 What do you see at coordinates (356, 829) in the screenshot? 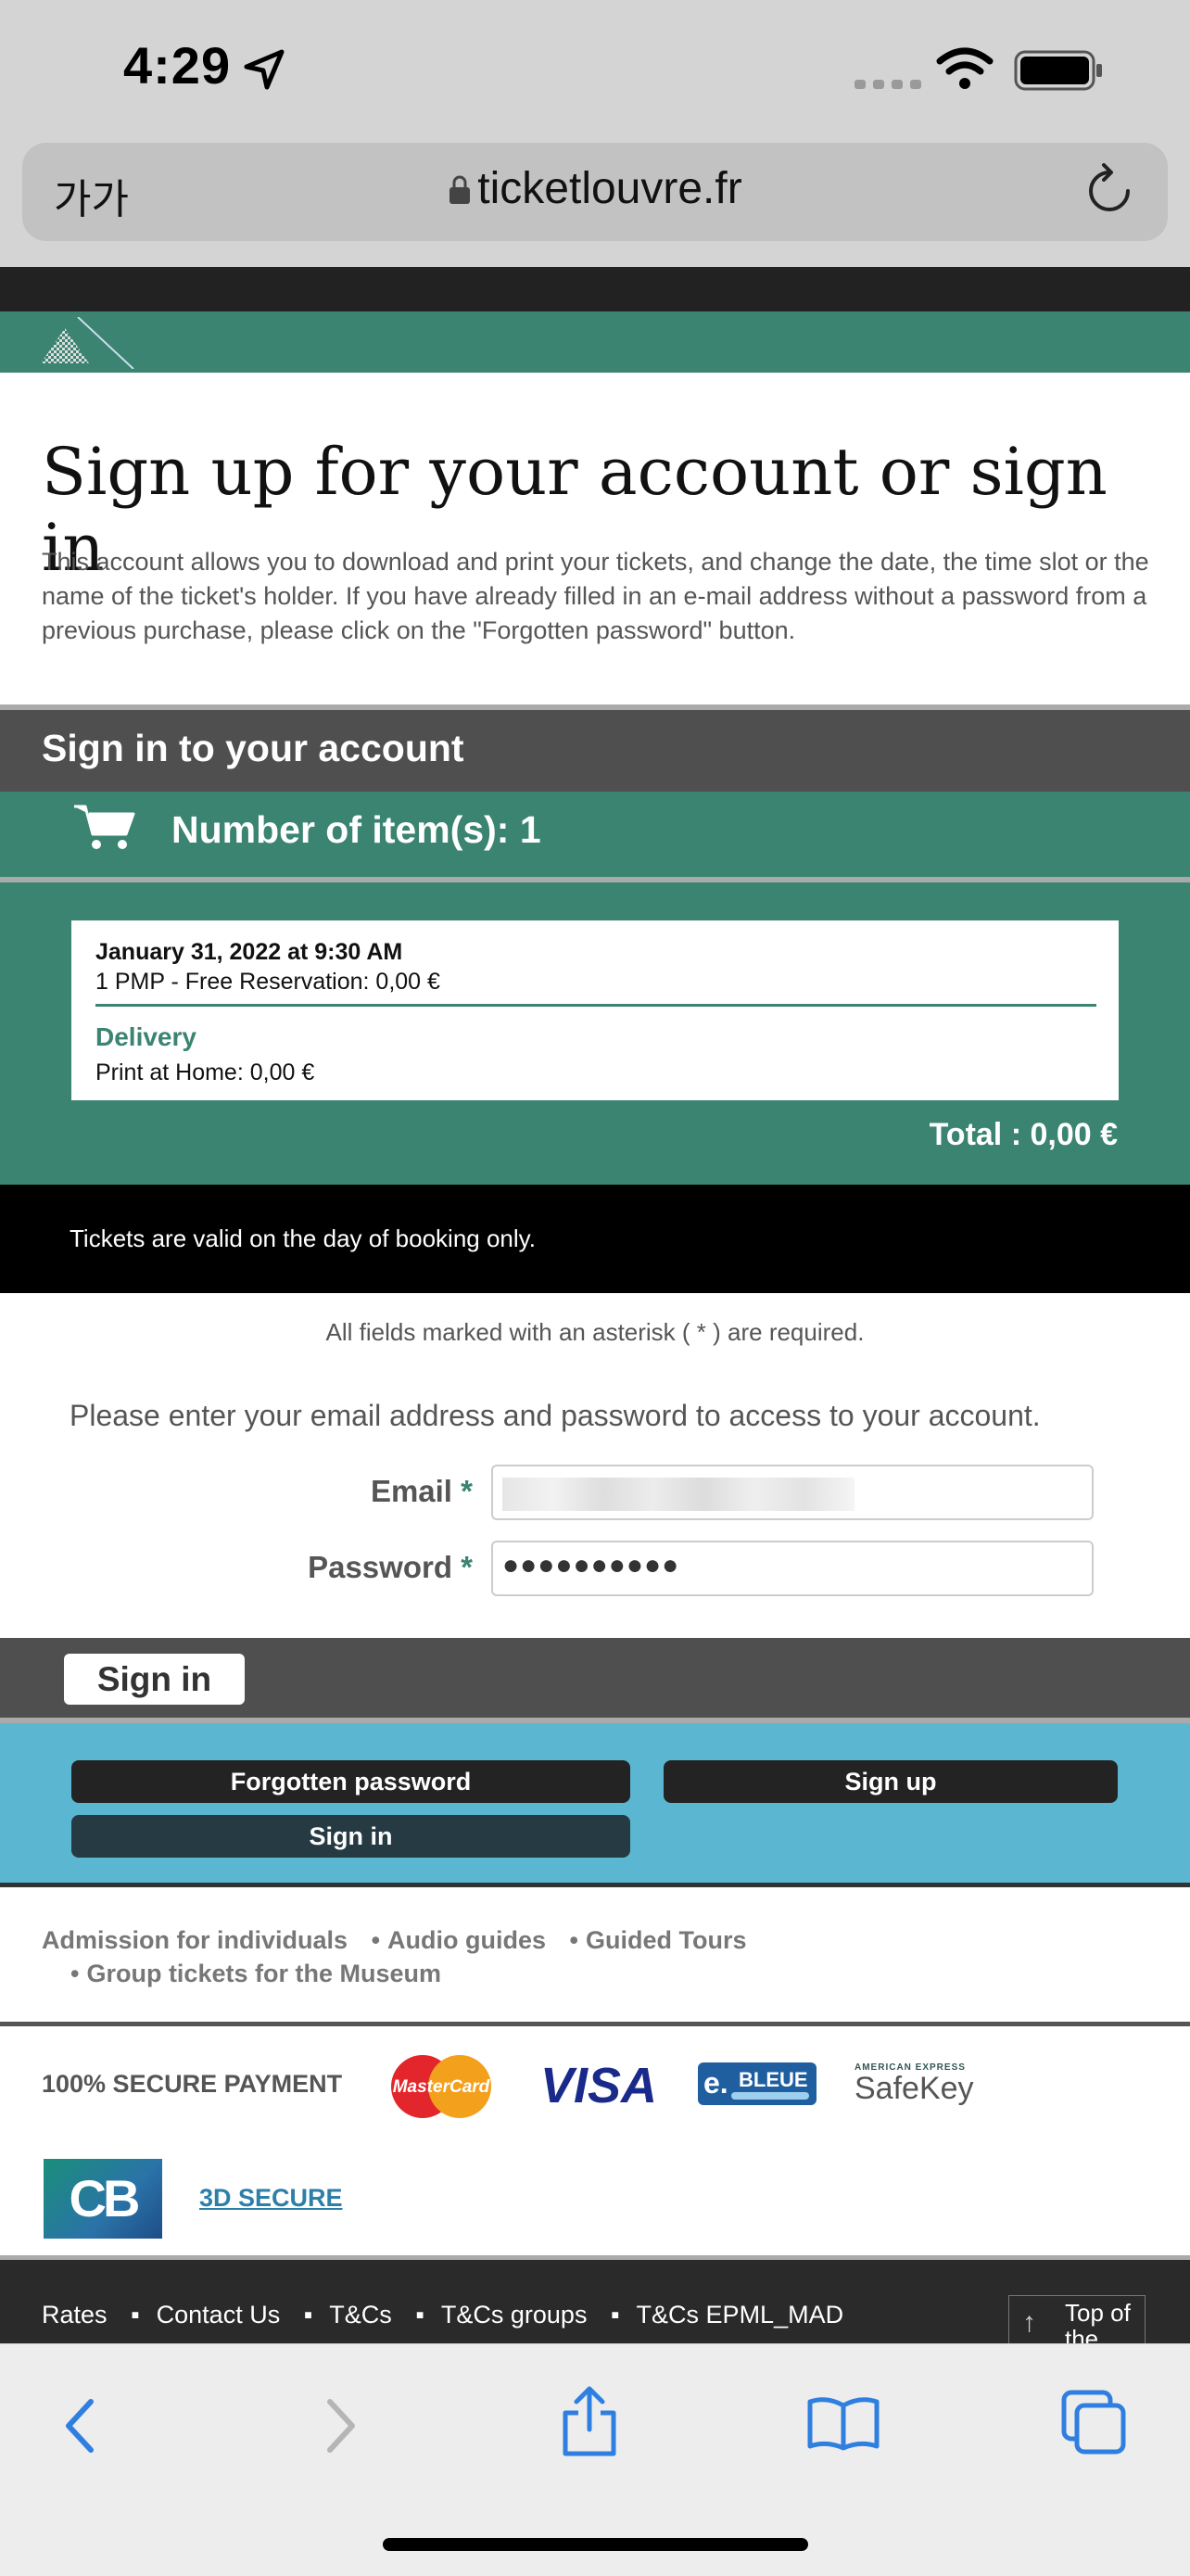
I see `items-count: Number of item(s): 1` at bounding box center [356, 829].